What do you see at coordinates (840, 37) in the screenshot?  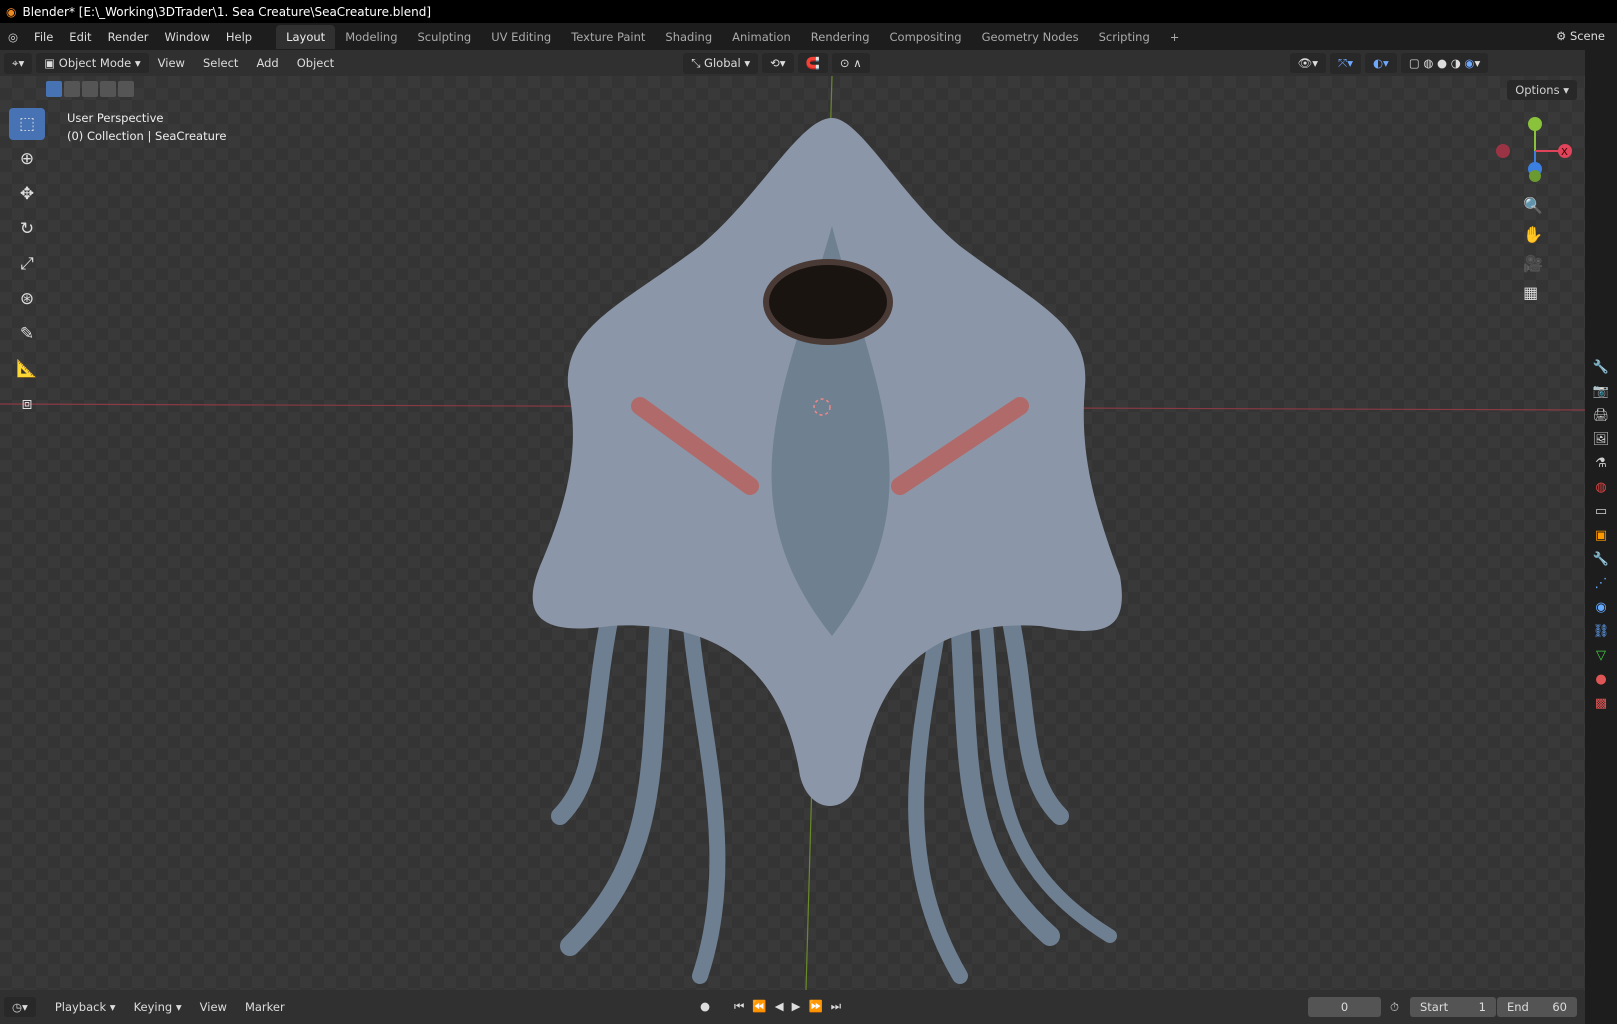 I see `tab-rendering: Rendering` at bounding box center [840, 37].